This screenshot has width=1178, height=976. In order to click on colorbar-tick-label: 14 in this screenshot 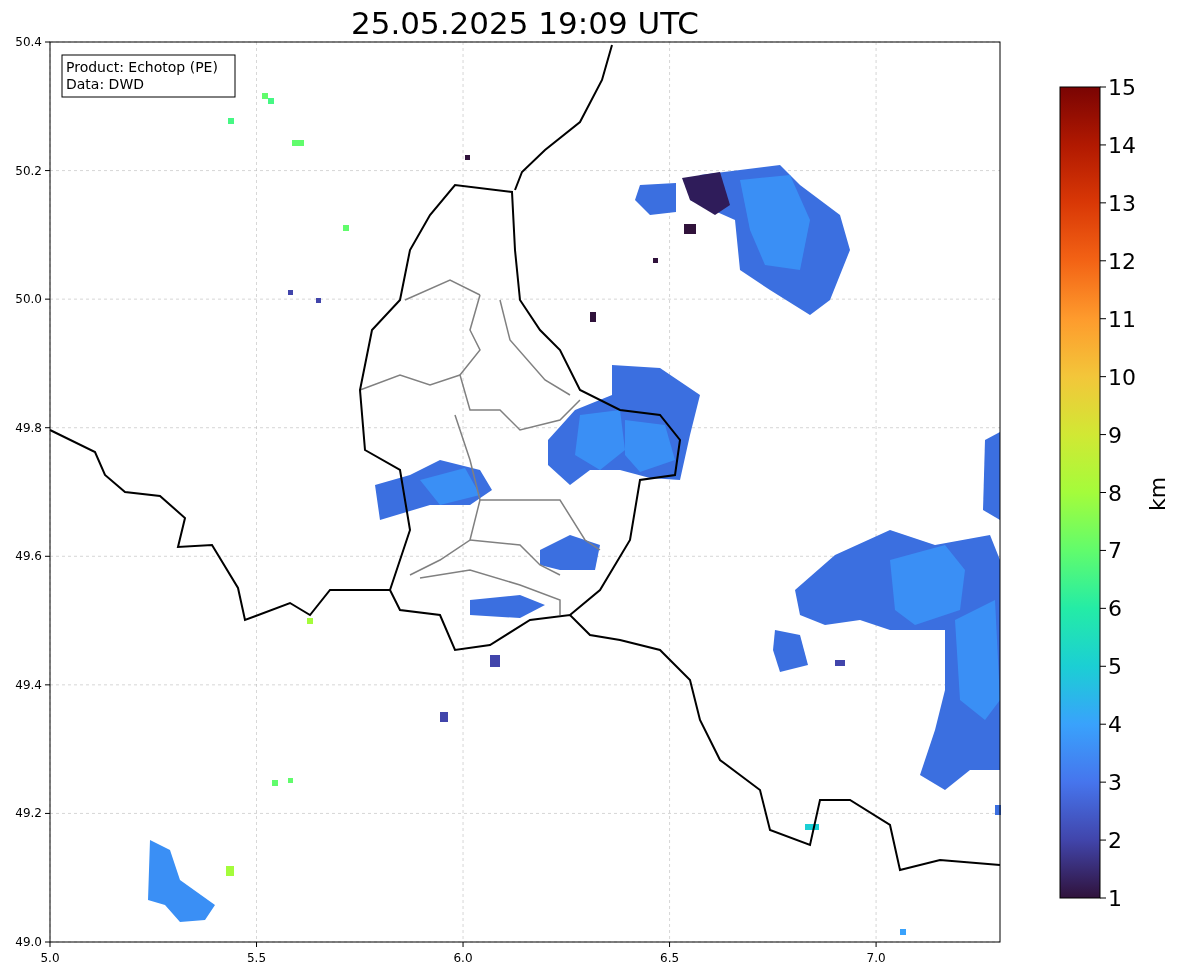, I will do `click(1122, 145)`.